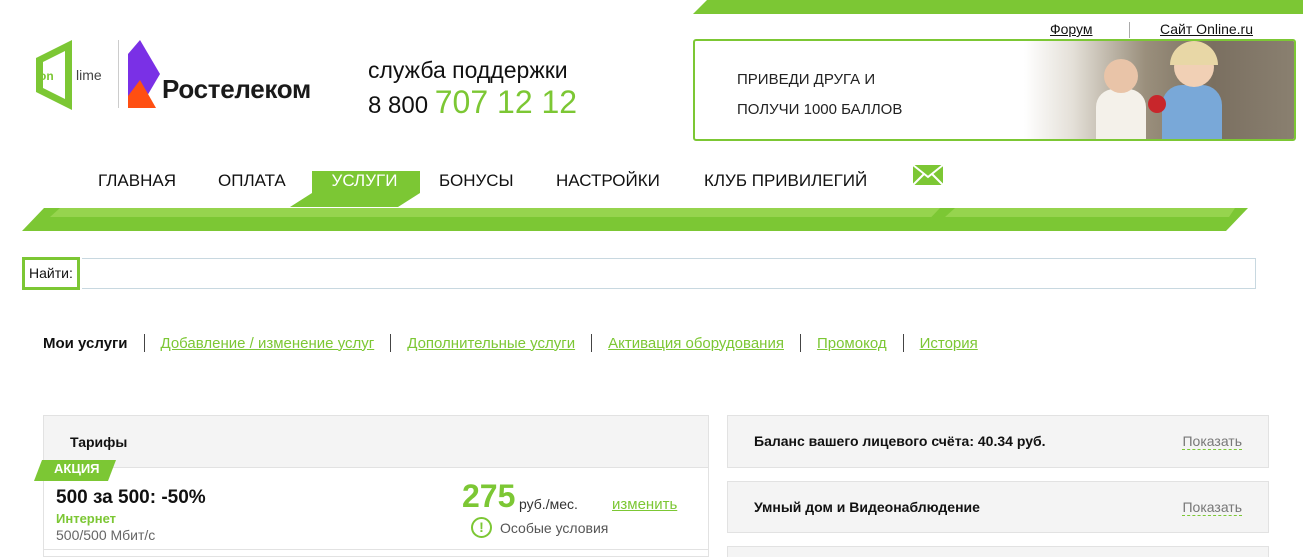 The height and width of the screenshot is (557, 1303). What do you see at coordinates (900, 441) in the screenshot?
I see `balance-panel-title: Баланс вашего лицевого счёта: 40.34 руб.` at bounding box center [900, 441].